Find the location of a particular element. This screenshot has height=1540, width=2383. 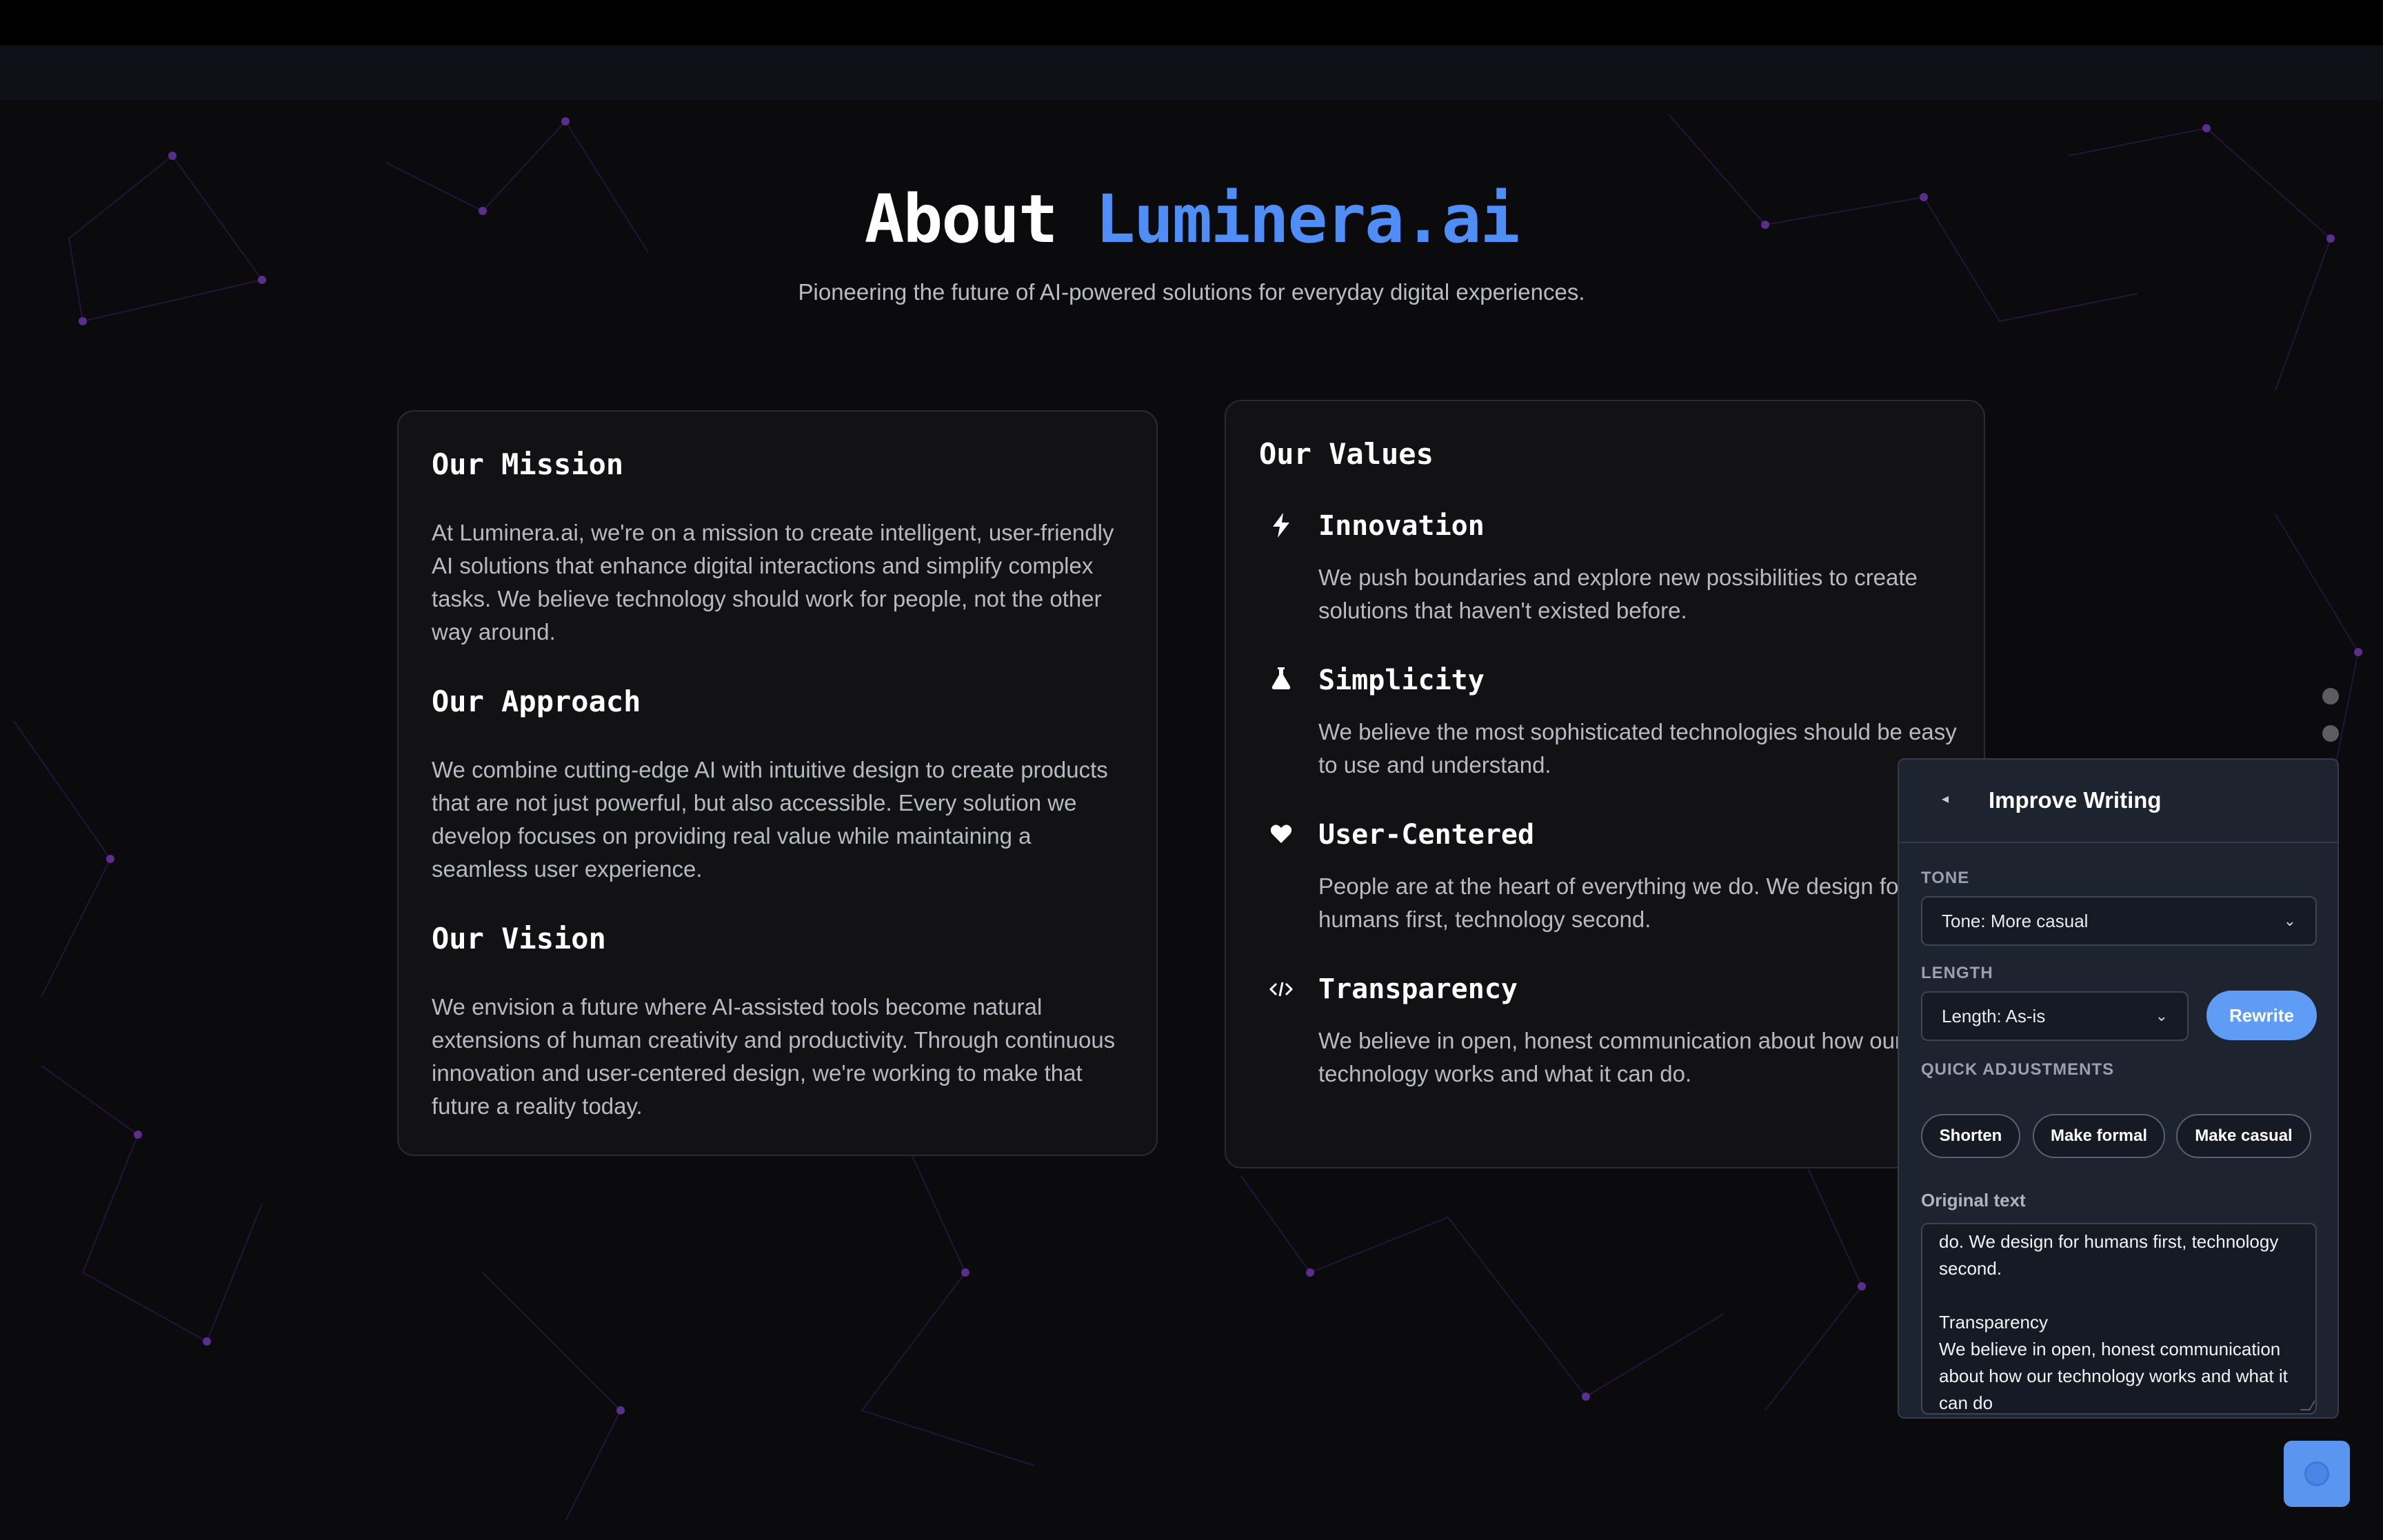

panel-title: Improve Writing is located at coordinates (2075, 800).